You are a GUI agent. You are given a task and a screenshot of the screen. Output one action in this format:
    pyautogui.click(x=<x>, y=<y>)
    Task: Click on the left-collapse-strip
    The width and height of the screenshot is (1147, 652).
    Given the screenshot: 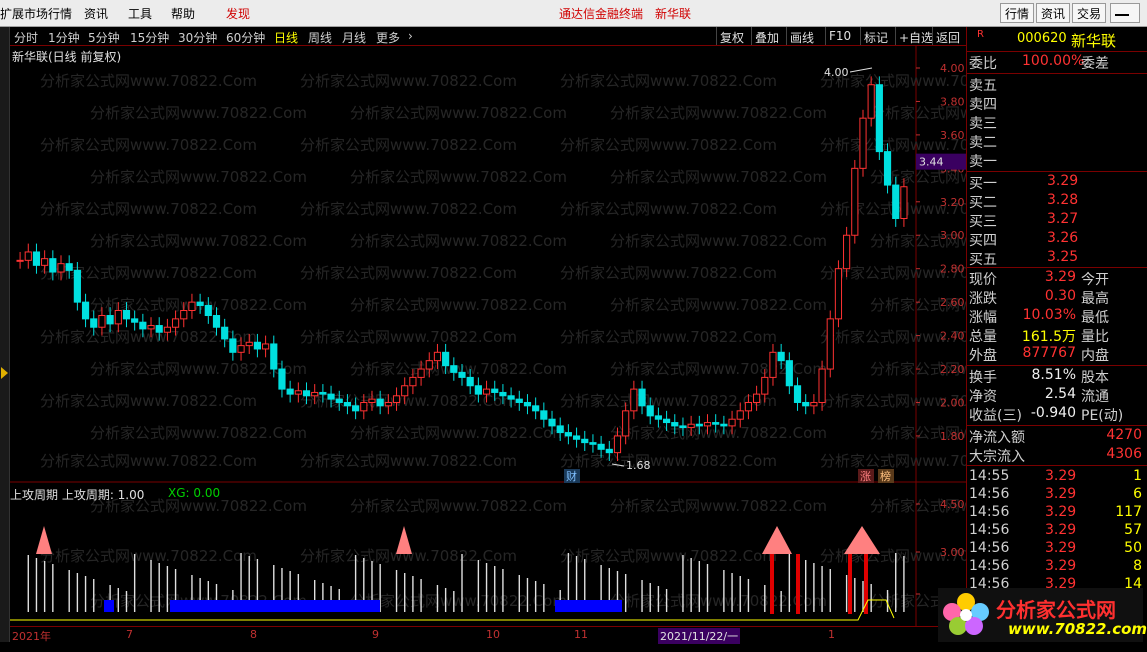 What is the action you would take?
    pyautogui.click(x=5, y=334)
    